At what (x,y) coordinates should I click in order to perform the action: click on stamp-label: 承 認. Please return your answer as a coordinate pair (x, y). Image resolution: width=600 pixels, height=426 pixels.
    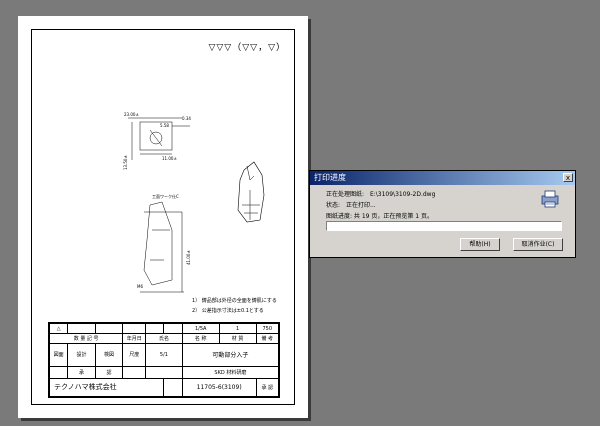
    Looking at the image, I should click on (267, 387).